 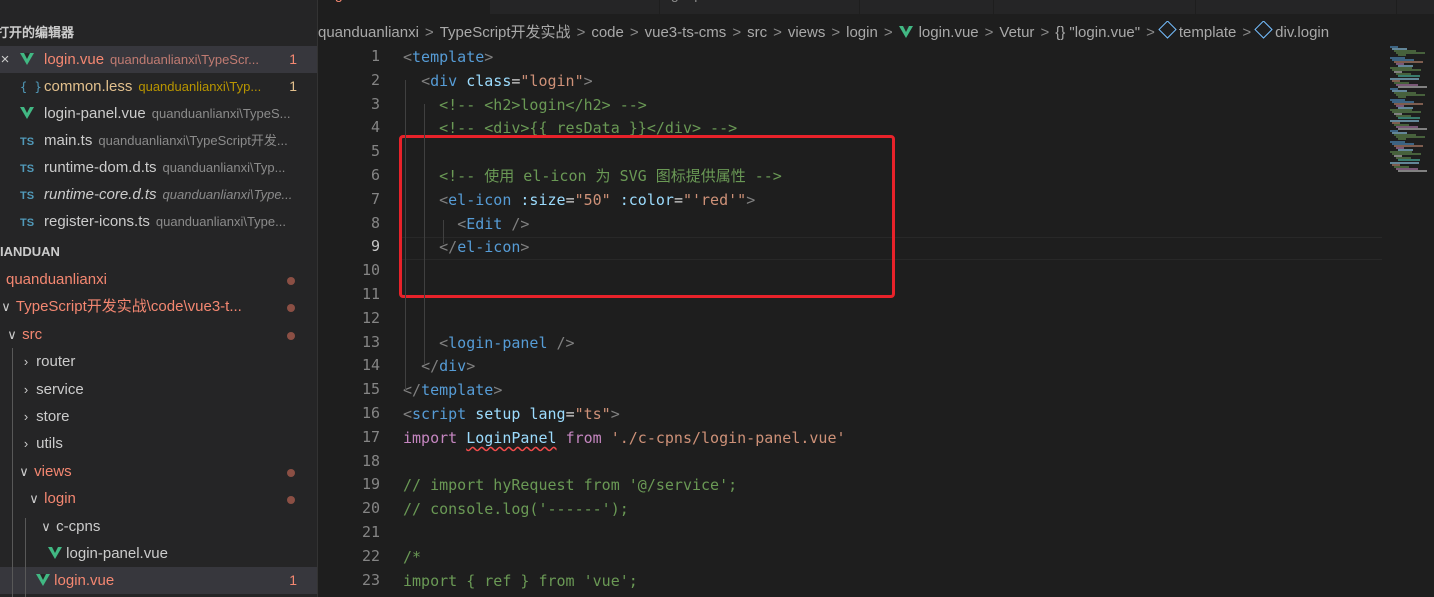 I want to click on editor-tab: login.vue, so click(x=404, y=7).